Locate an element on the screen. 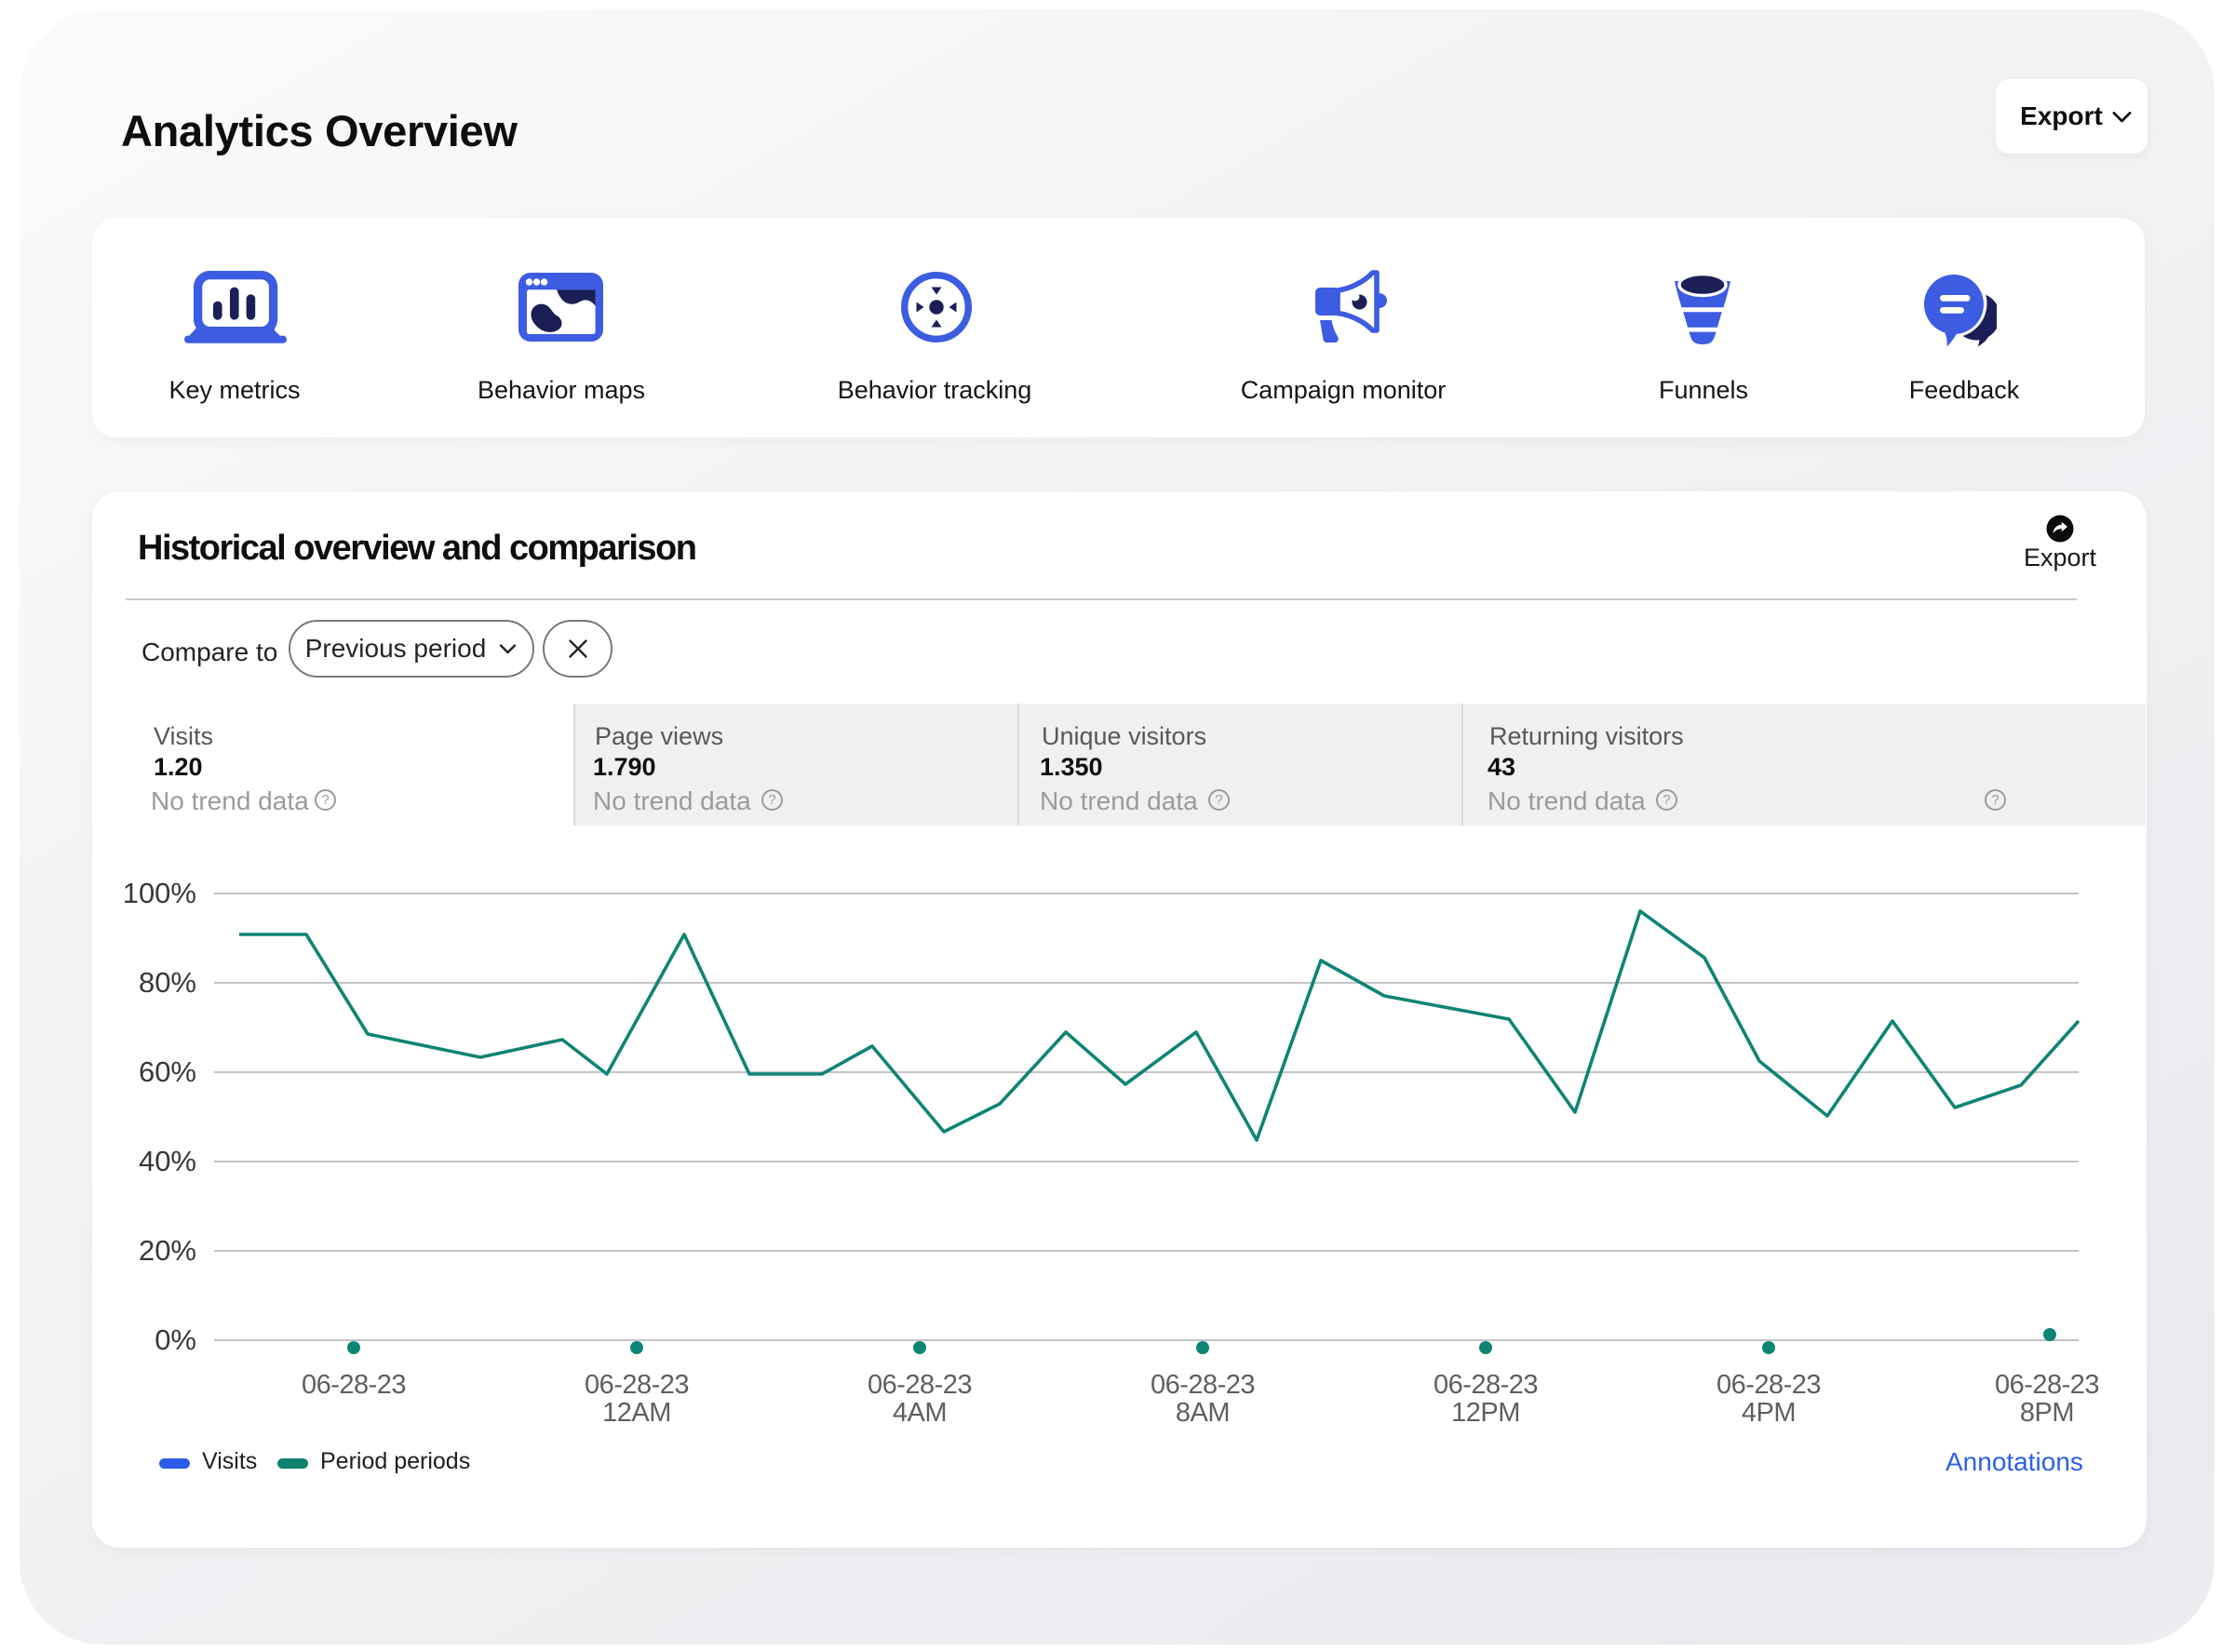  svg-text: 12AM is located at coordinates (636, 1413).